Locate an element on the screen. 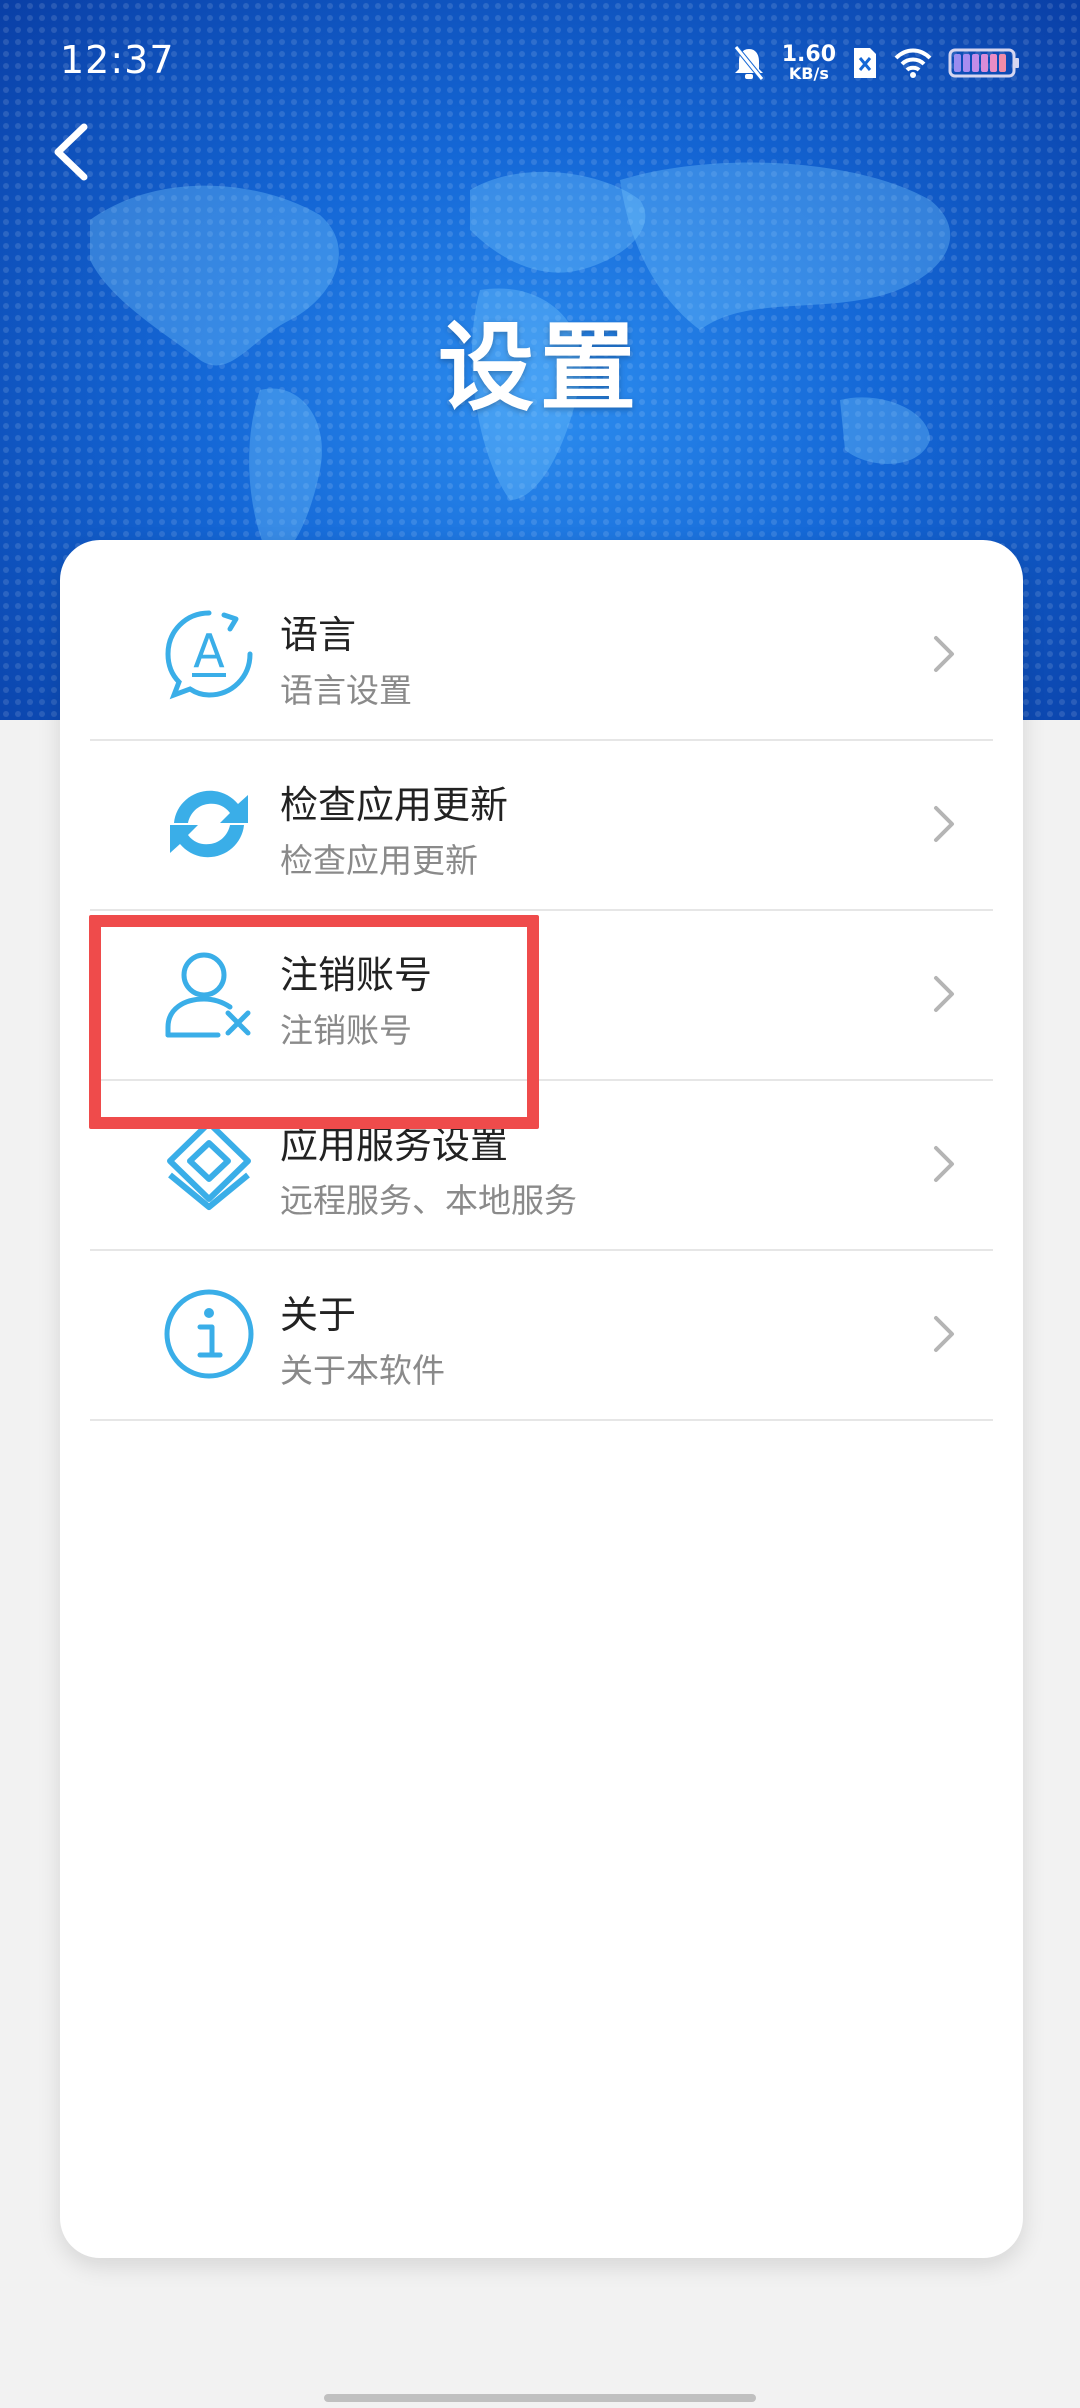 The image size is (1080, 2408). bell-muted-icon is located at coordinates (748, 63).